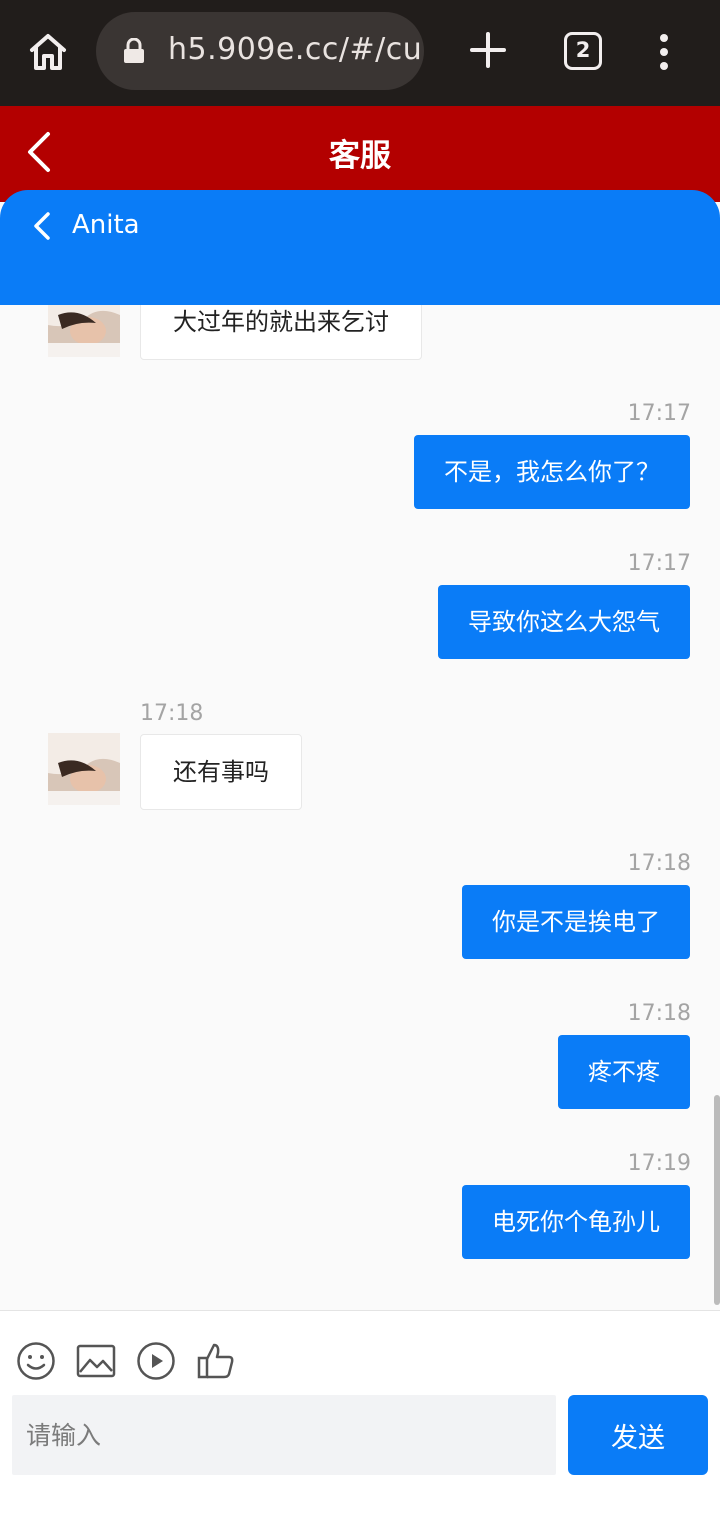 The width and height of the screenshot is (720, 1527). I want to click on video-icon, so click(156, 1361).